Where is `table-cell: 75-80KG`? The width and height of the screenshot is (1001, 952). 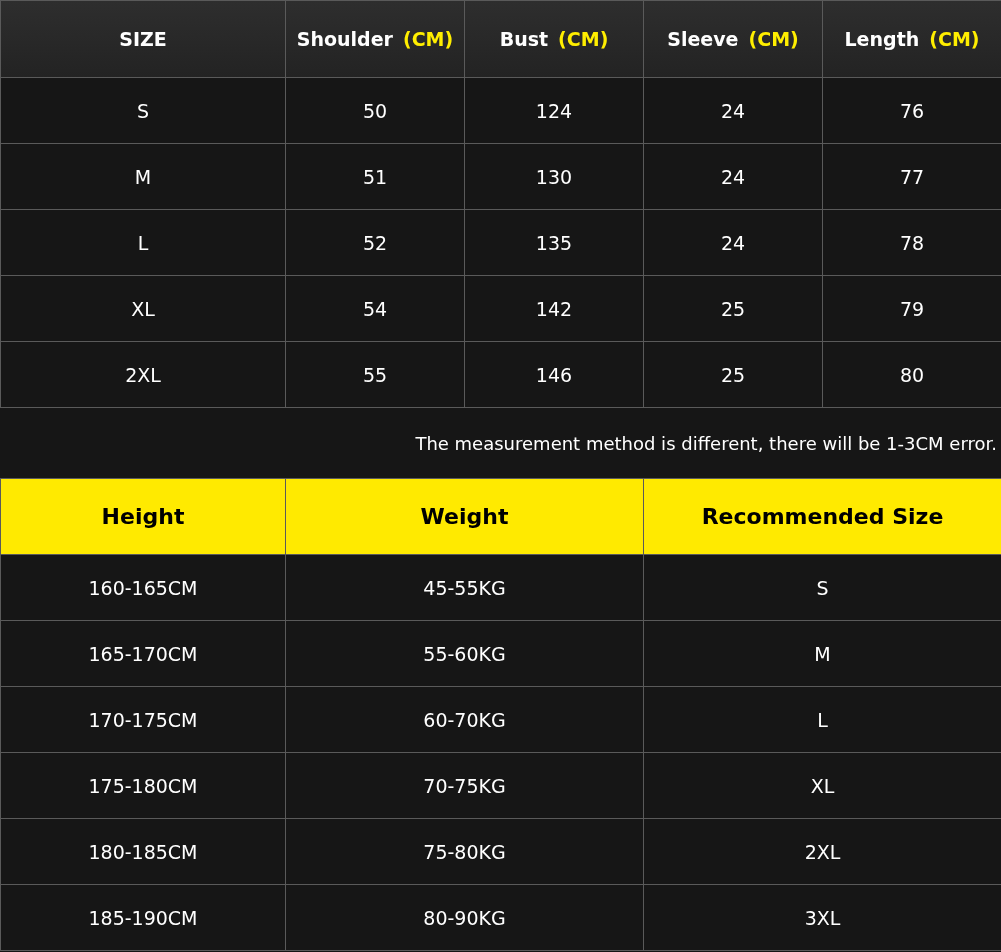 table-cell: 75-80KG is located at coordinates (464, 851).